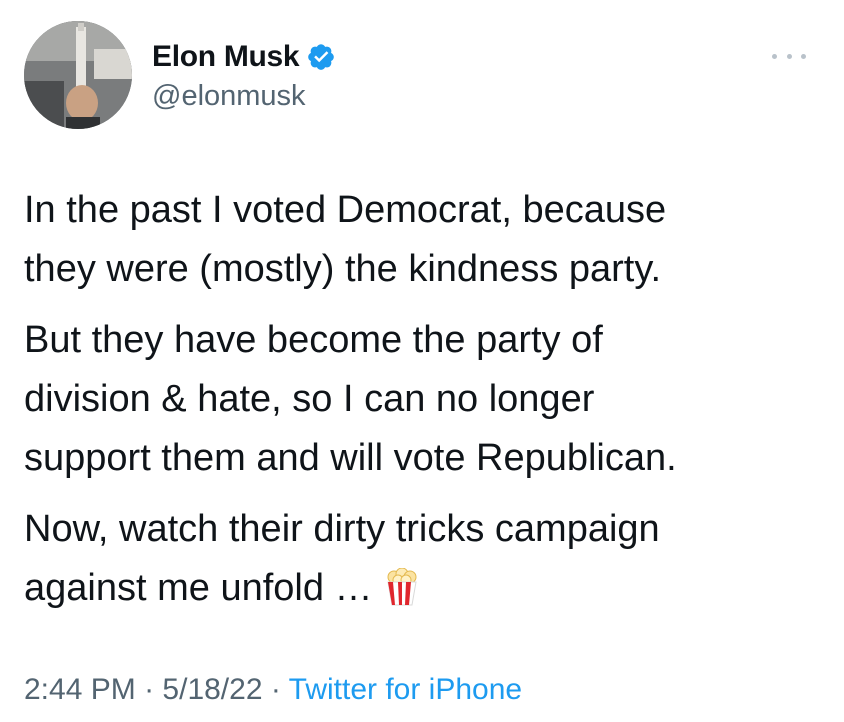 The height and width of the screenshot is (722, 844). What do you see at coordinates (212, 689) in the screenshot?
I see `tweet-date: 5/18/22` at bounding box center [212, 689].